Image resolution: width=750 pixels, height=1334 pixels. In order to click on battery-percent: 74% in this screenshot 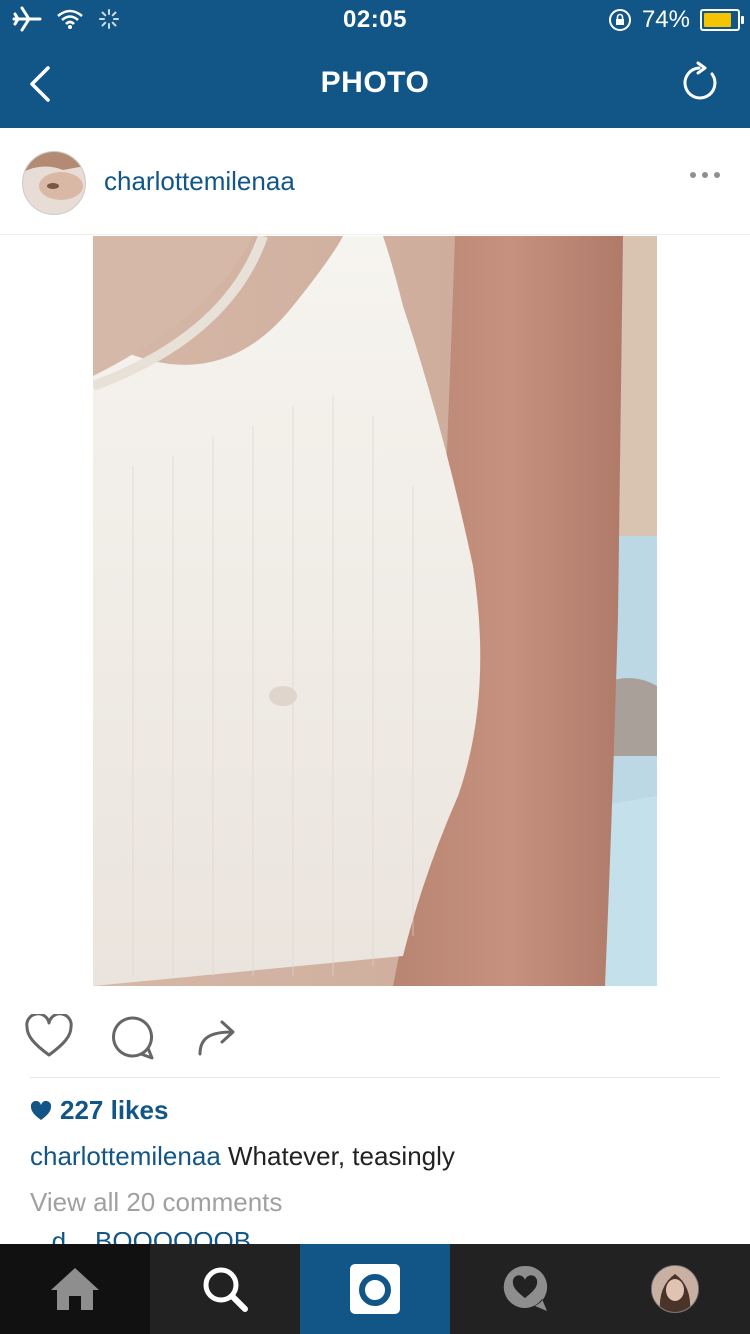, I will do `click(665, 19)`.